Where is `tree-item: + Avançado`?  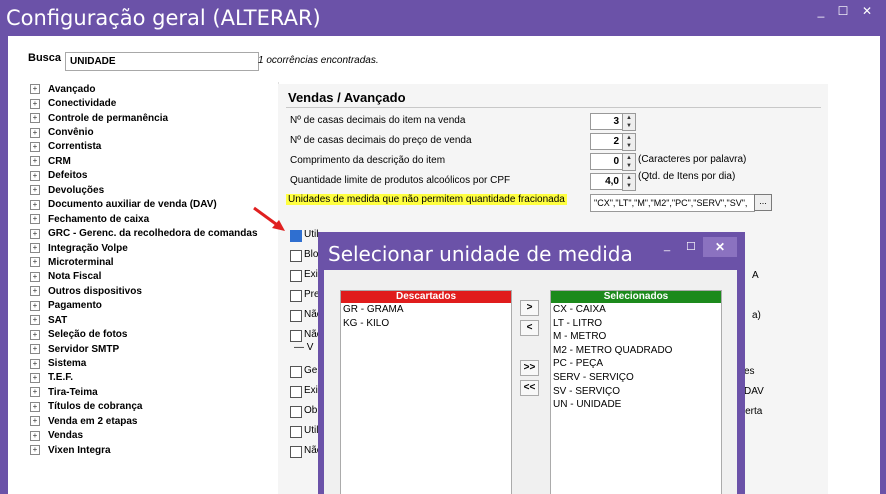 tree-item: + Avançado is located at coordinates (154, 89).